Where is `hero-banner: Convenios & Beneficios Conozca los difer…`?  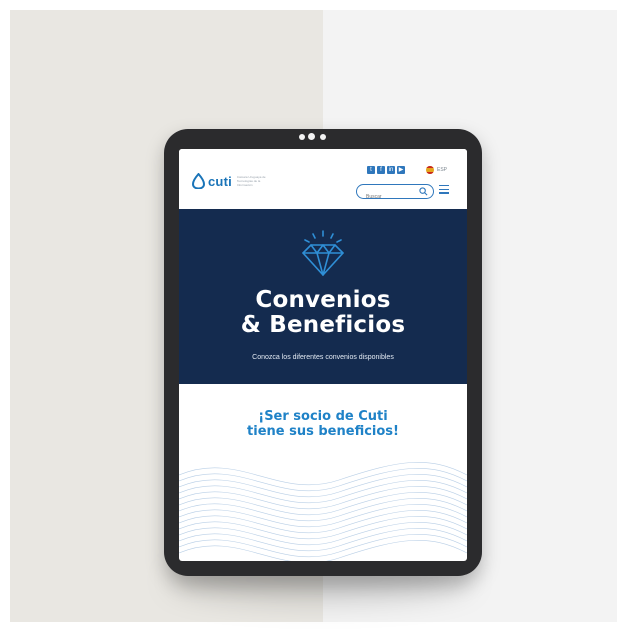
hero-banner: Convenios & Beneficios Conozca los difer… is located at coordinates (323, 296).